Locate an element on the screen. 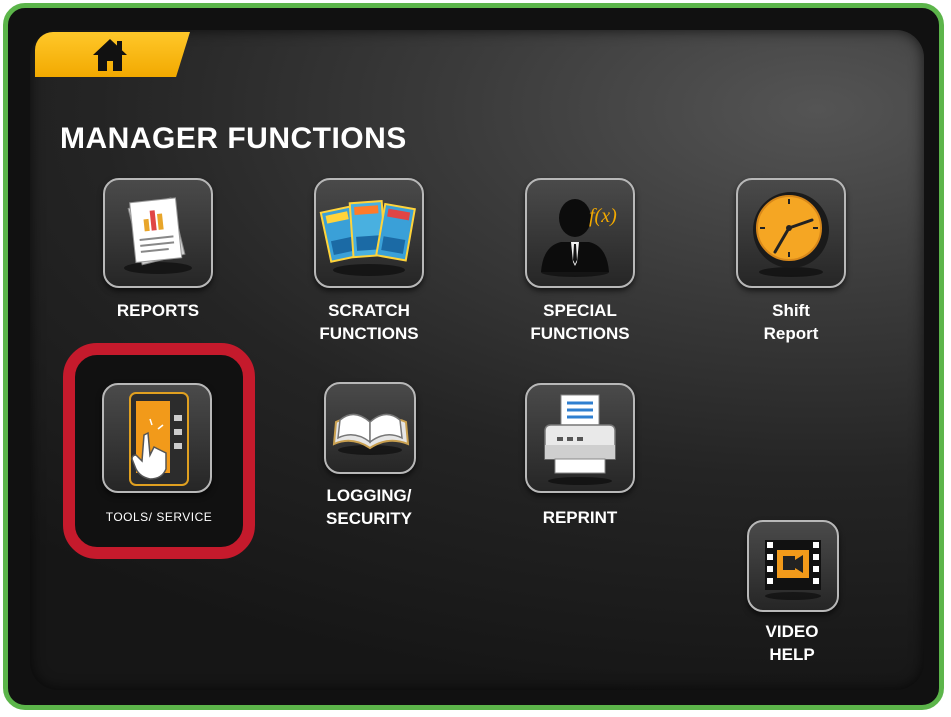 This screenshot has height=717, width=951. scratch-tickets-icon is located at coordinates (367, 237).